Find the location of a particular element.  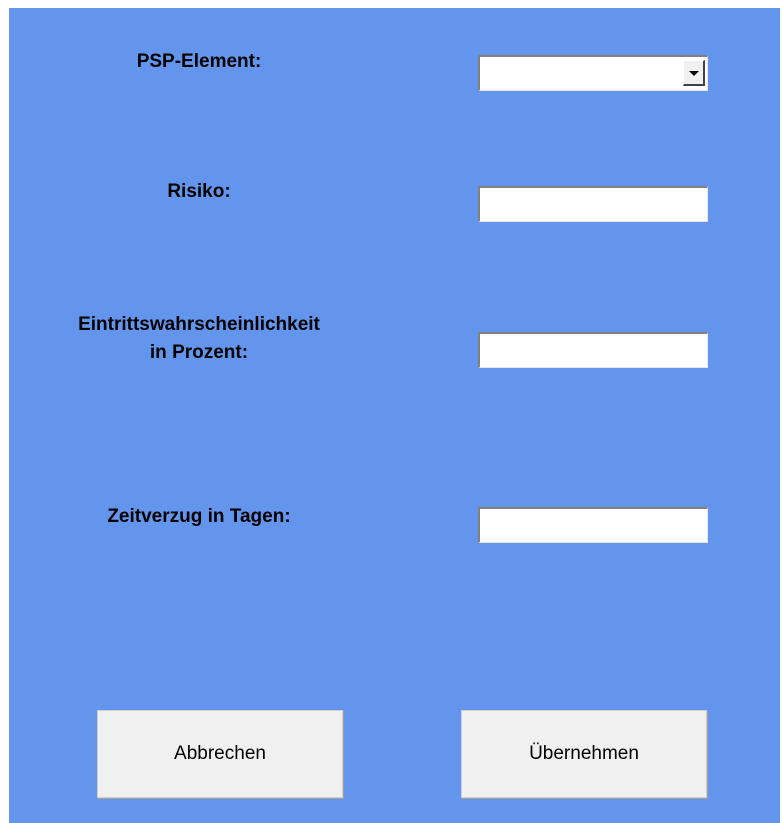

eintrittswahrscheinlichkeit-label: Eintrittswahrscheinlichkeit in Prozent: is located at coordinates (199, 339).